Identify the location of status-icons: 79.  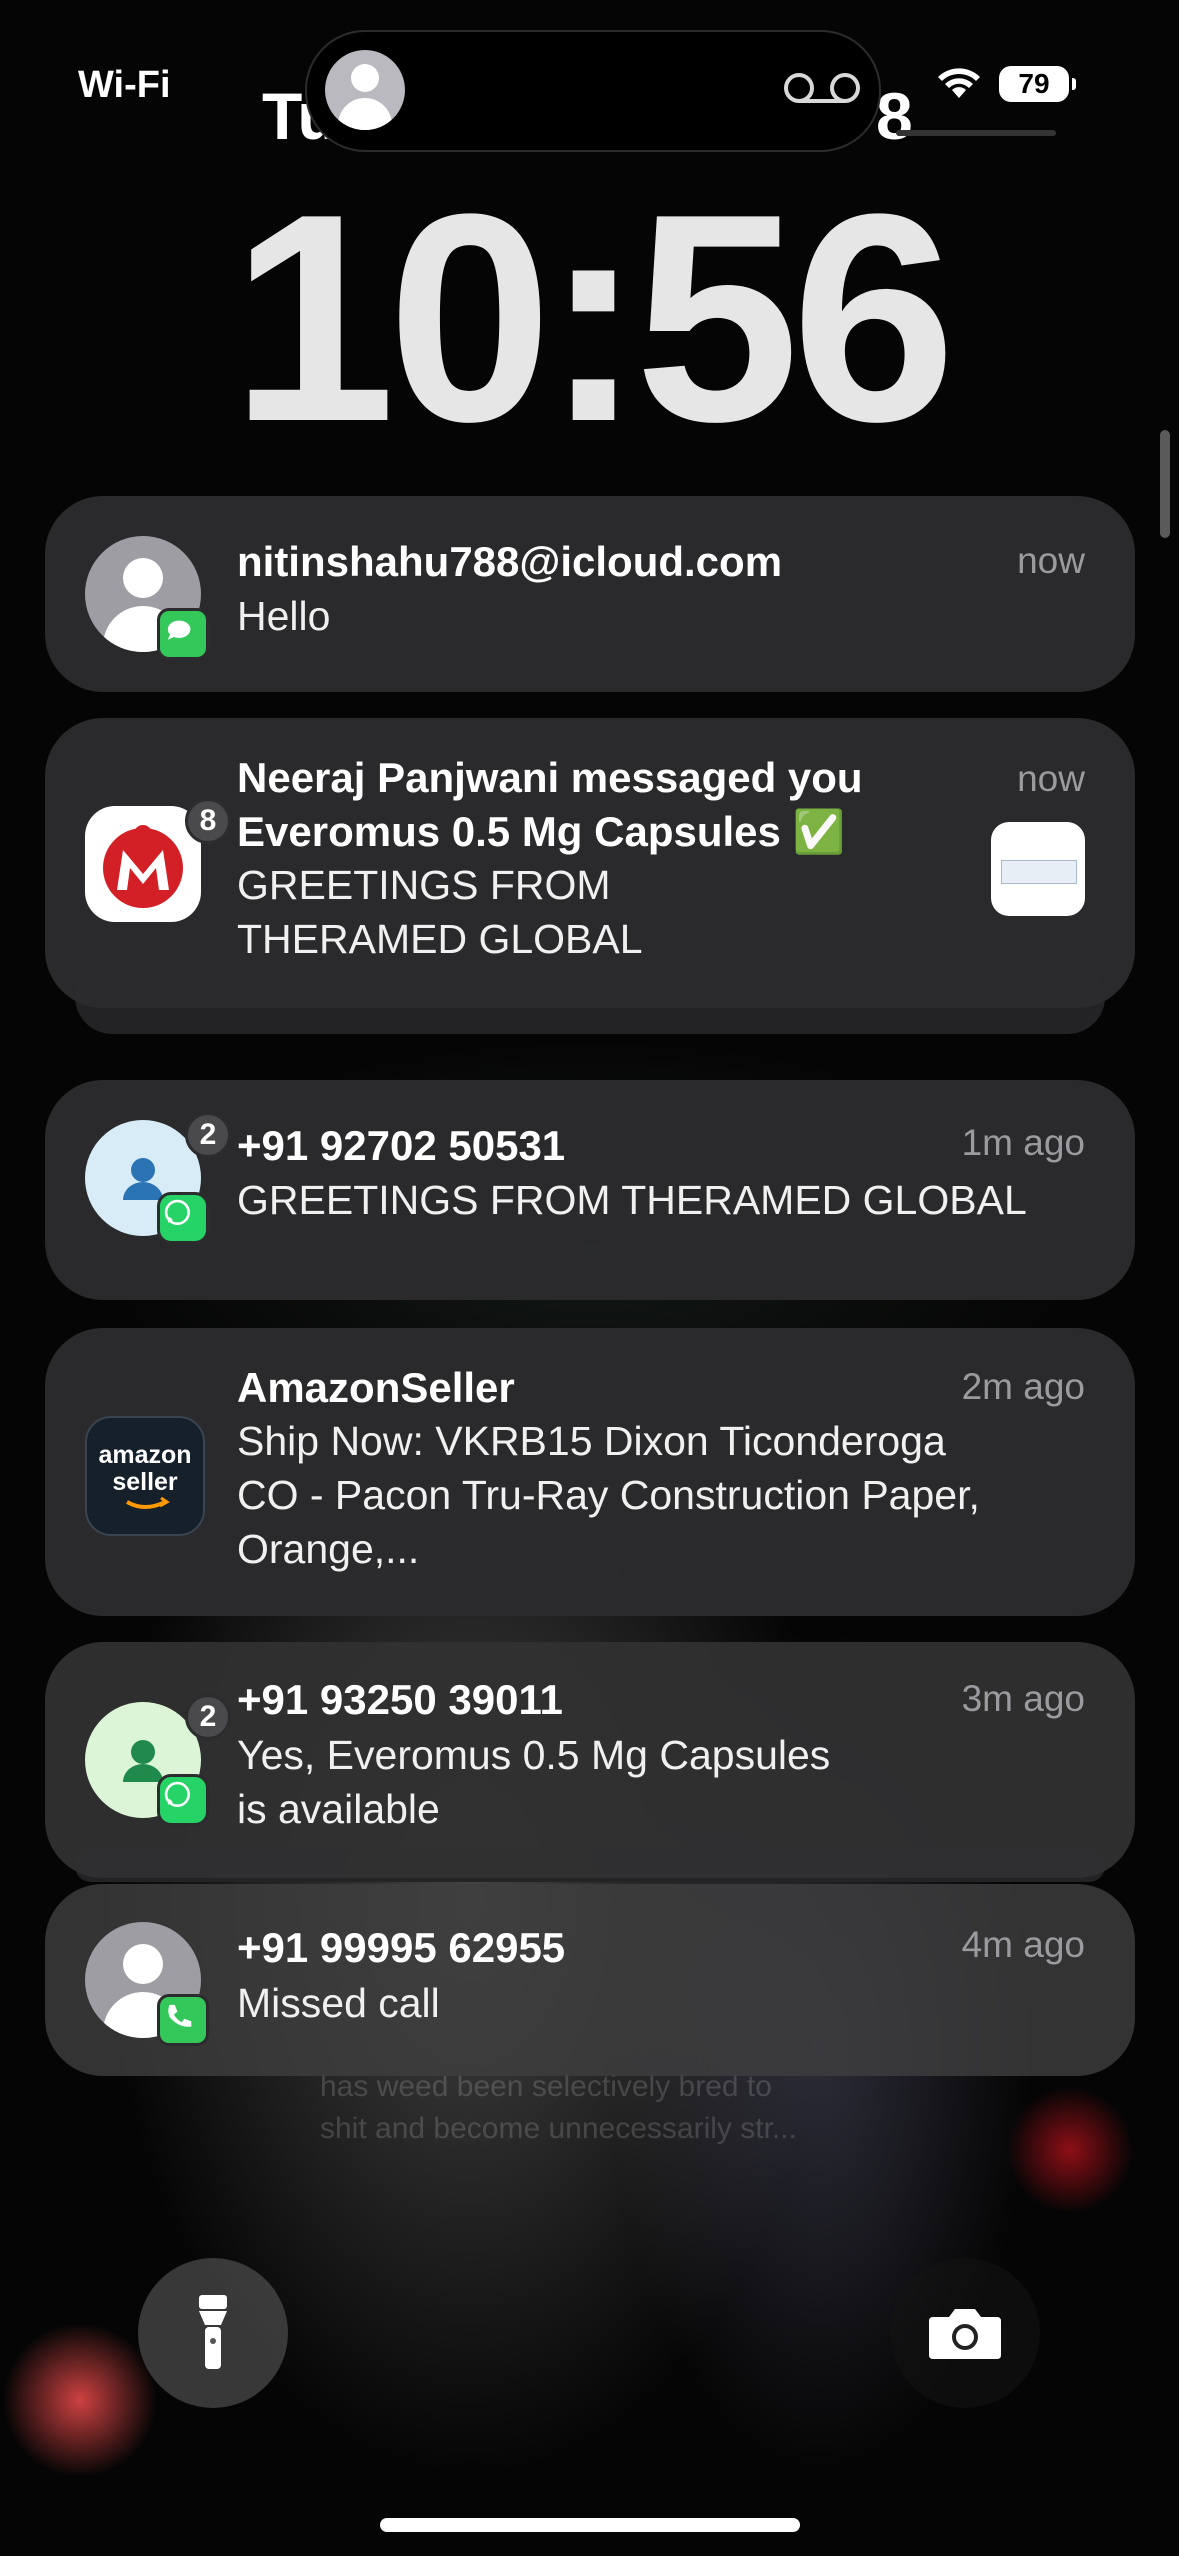
(1006, 84).